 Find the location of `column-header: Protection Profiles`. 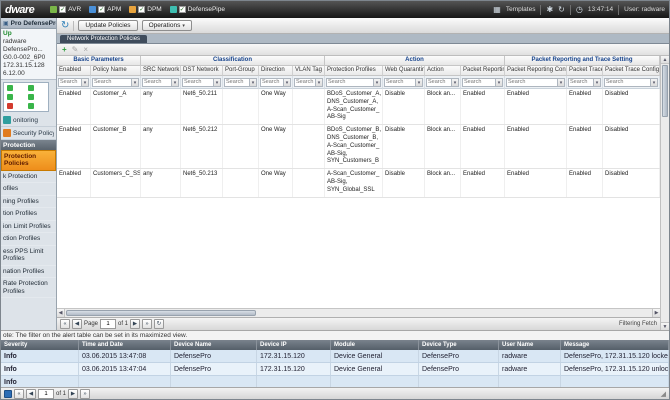

column-header: Protection Profiles is located at coordinates (354, 71).